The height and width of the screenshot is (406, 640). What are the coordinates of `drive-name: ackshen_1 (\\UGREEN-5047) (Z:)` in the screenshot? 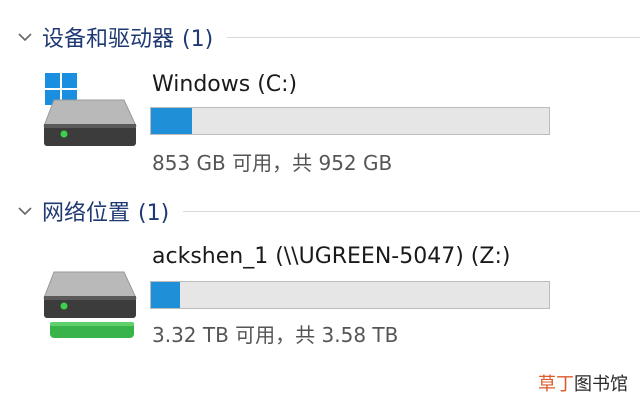 It's located at (331, 256).